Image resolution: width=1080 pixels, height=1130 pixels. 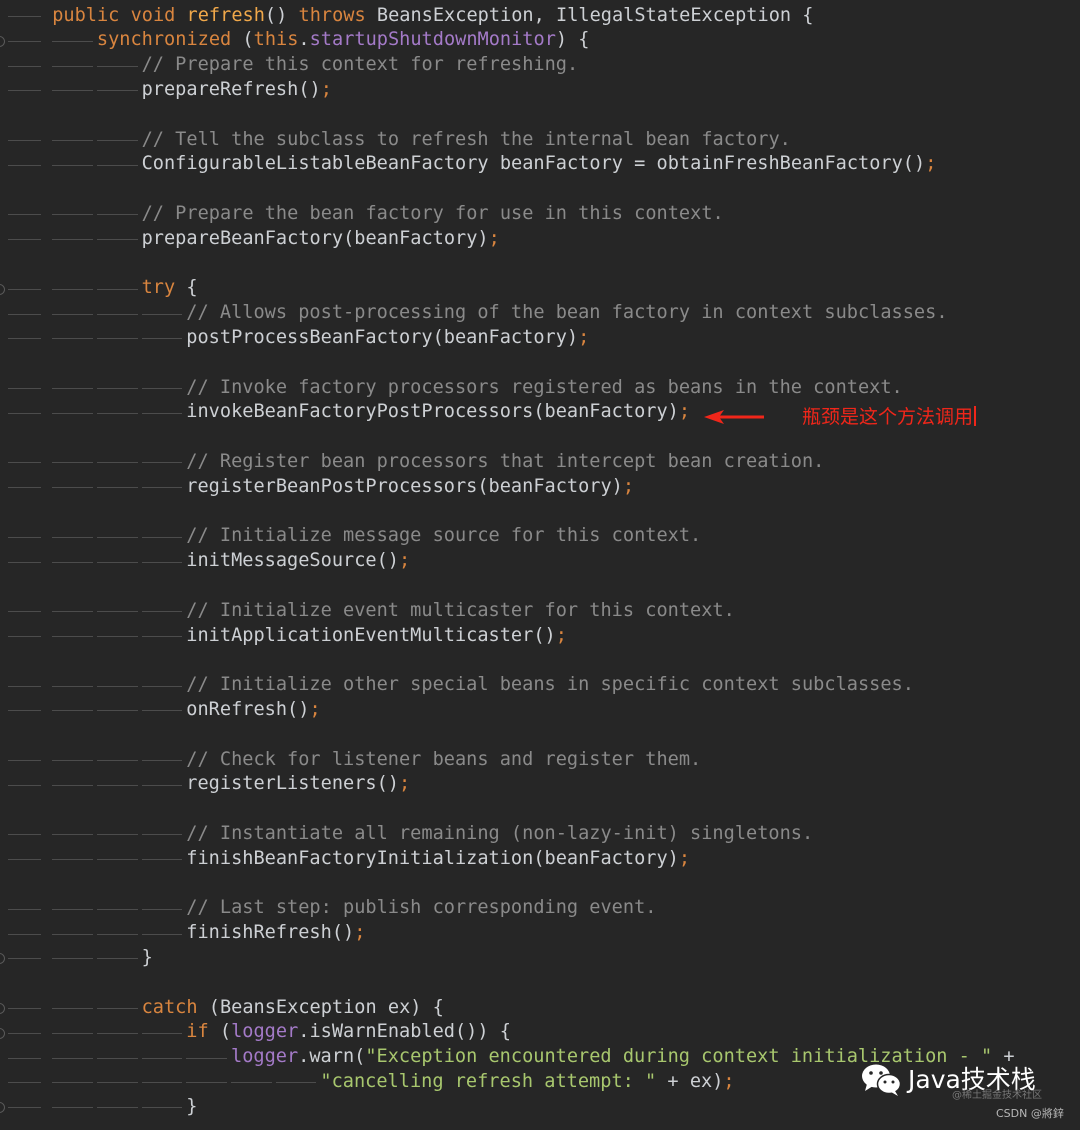 I want to click on code-line: prepareRefresh();, so click(x=540, y=90).